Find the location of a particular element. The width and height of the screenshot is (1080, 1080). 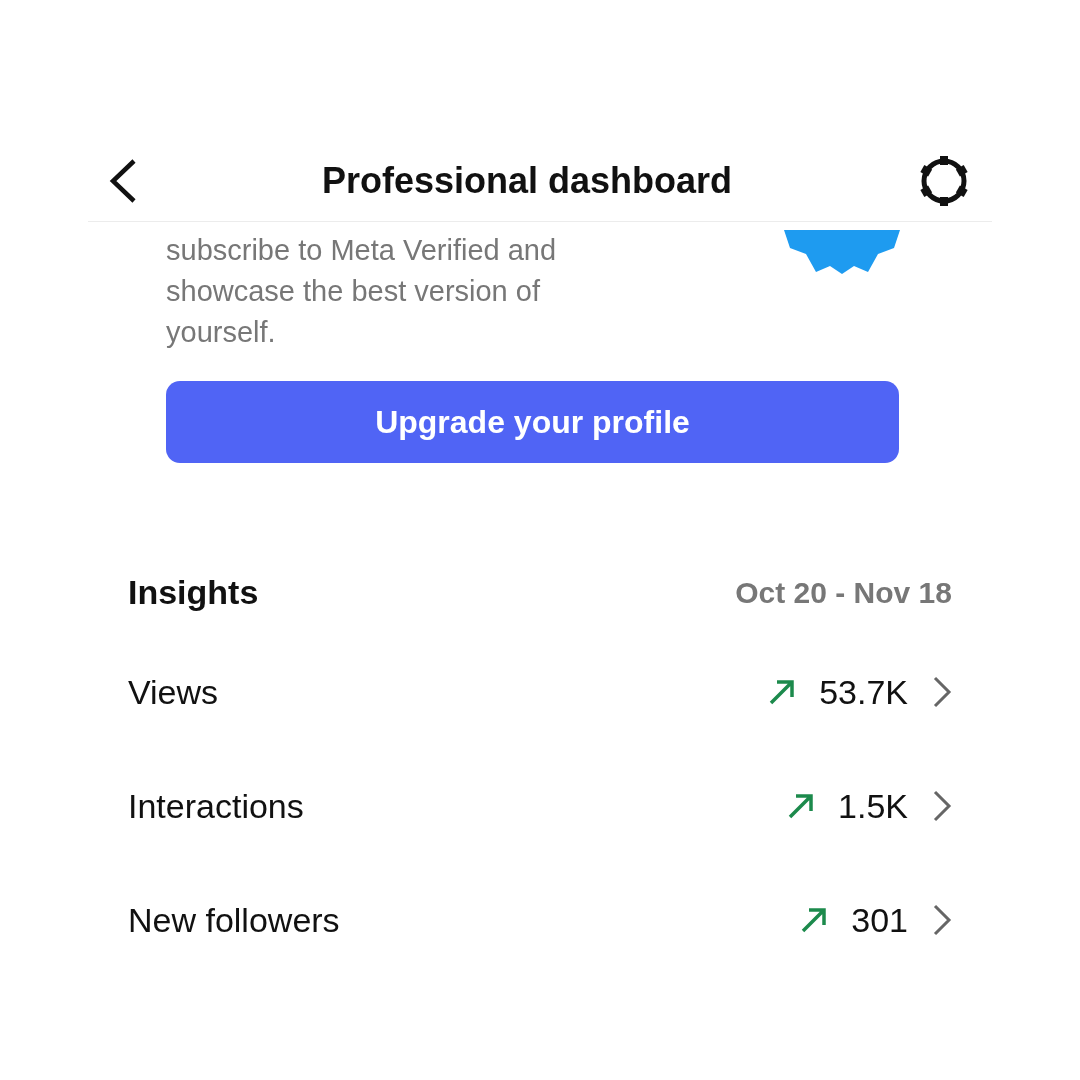

metric-value: 301 is located at coordinates (879, 920).